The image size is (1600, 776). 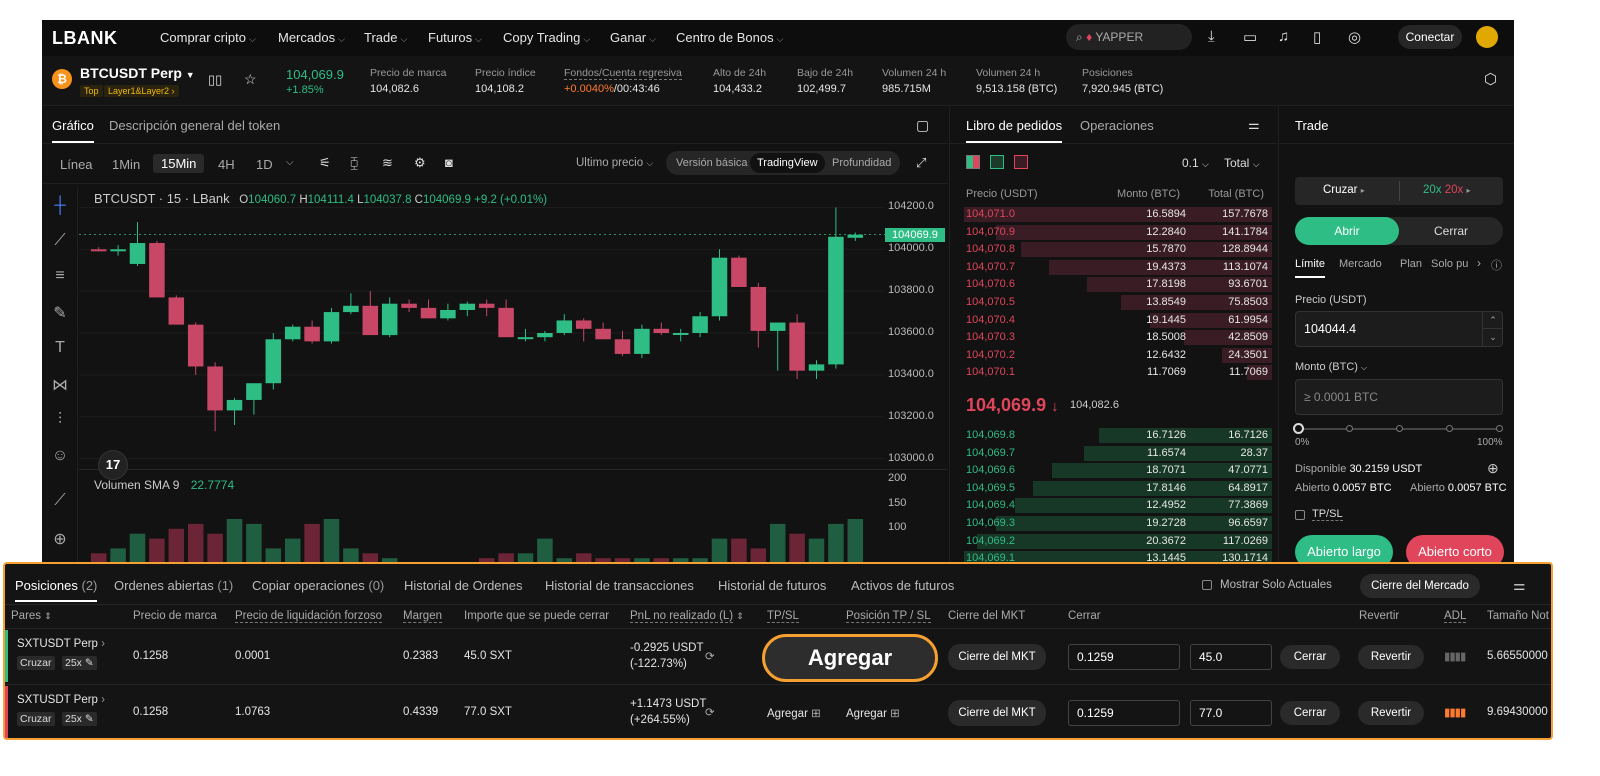 What do you see at coordinates (1492, 320) in the screenshot?
I see `price-up-icon: ⌃` at bounding box center [1492, 320].